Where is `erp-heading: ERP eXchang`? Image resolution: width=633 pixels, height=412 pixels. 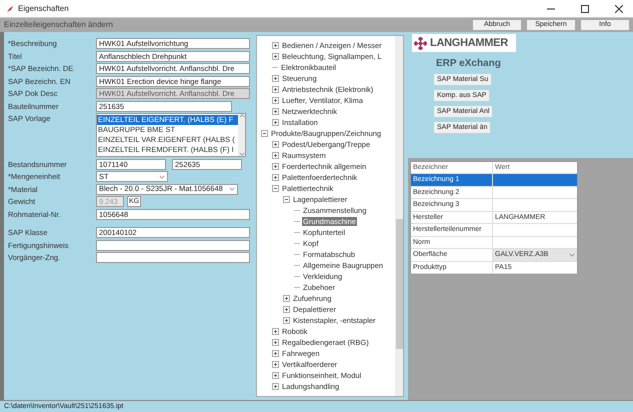 erp-heading: ERP eXchang is located at coordinates (469, 64).